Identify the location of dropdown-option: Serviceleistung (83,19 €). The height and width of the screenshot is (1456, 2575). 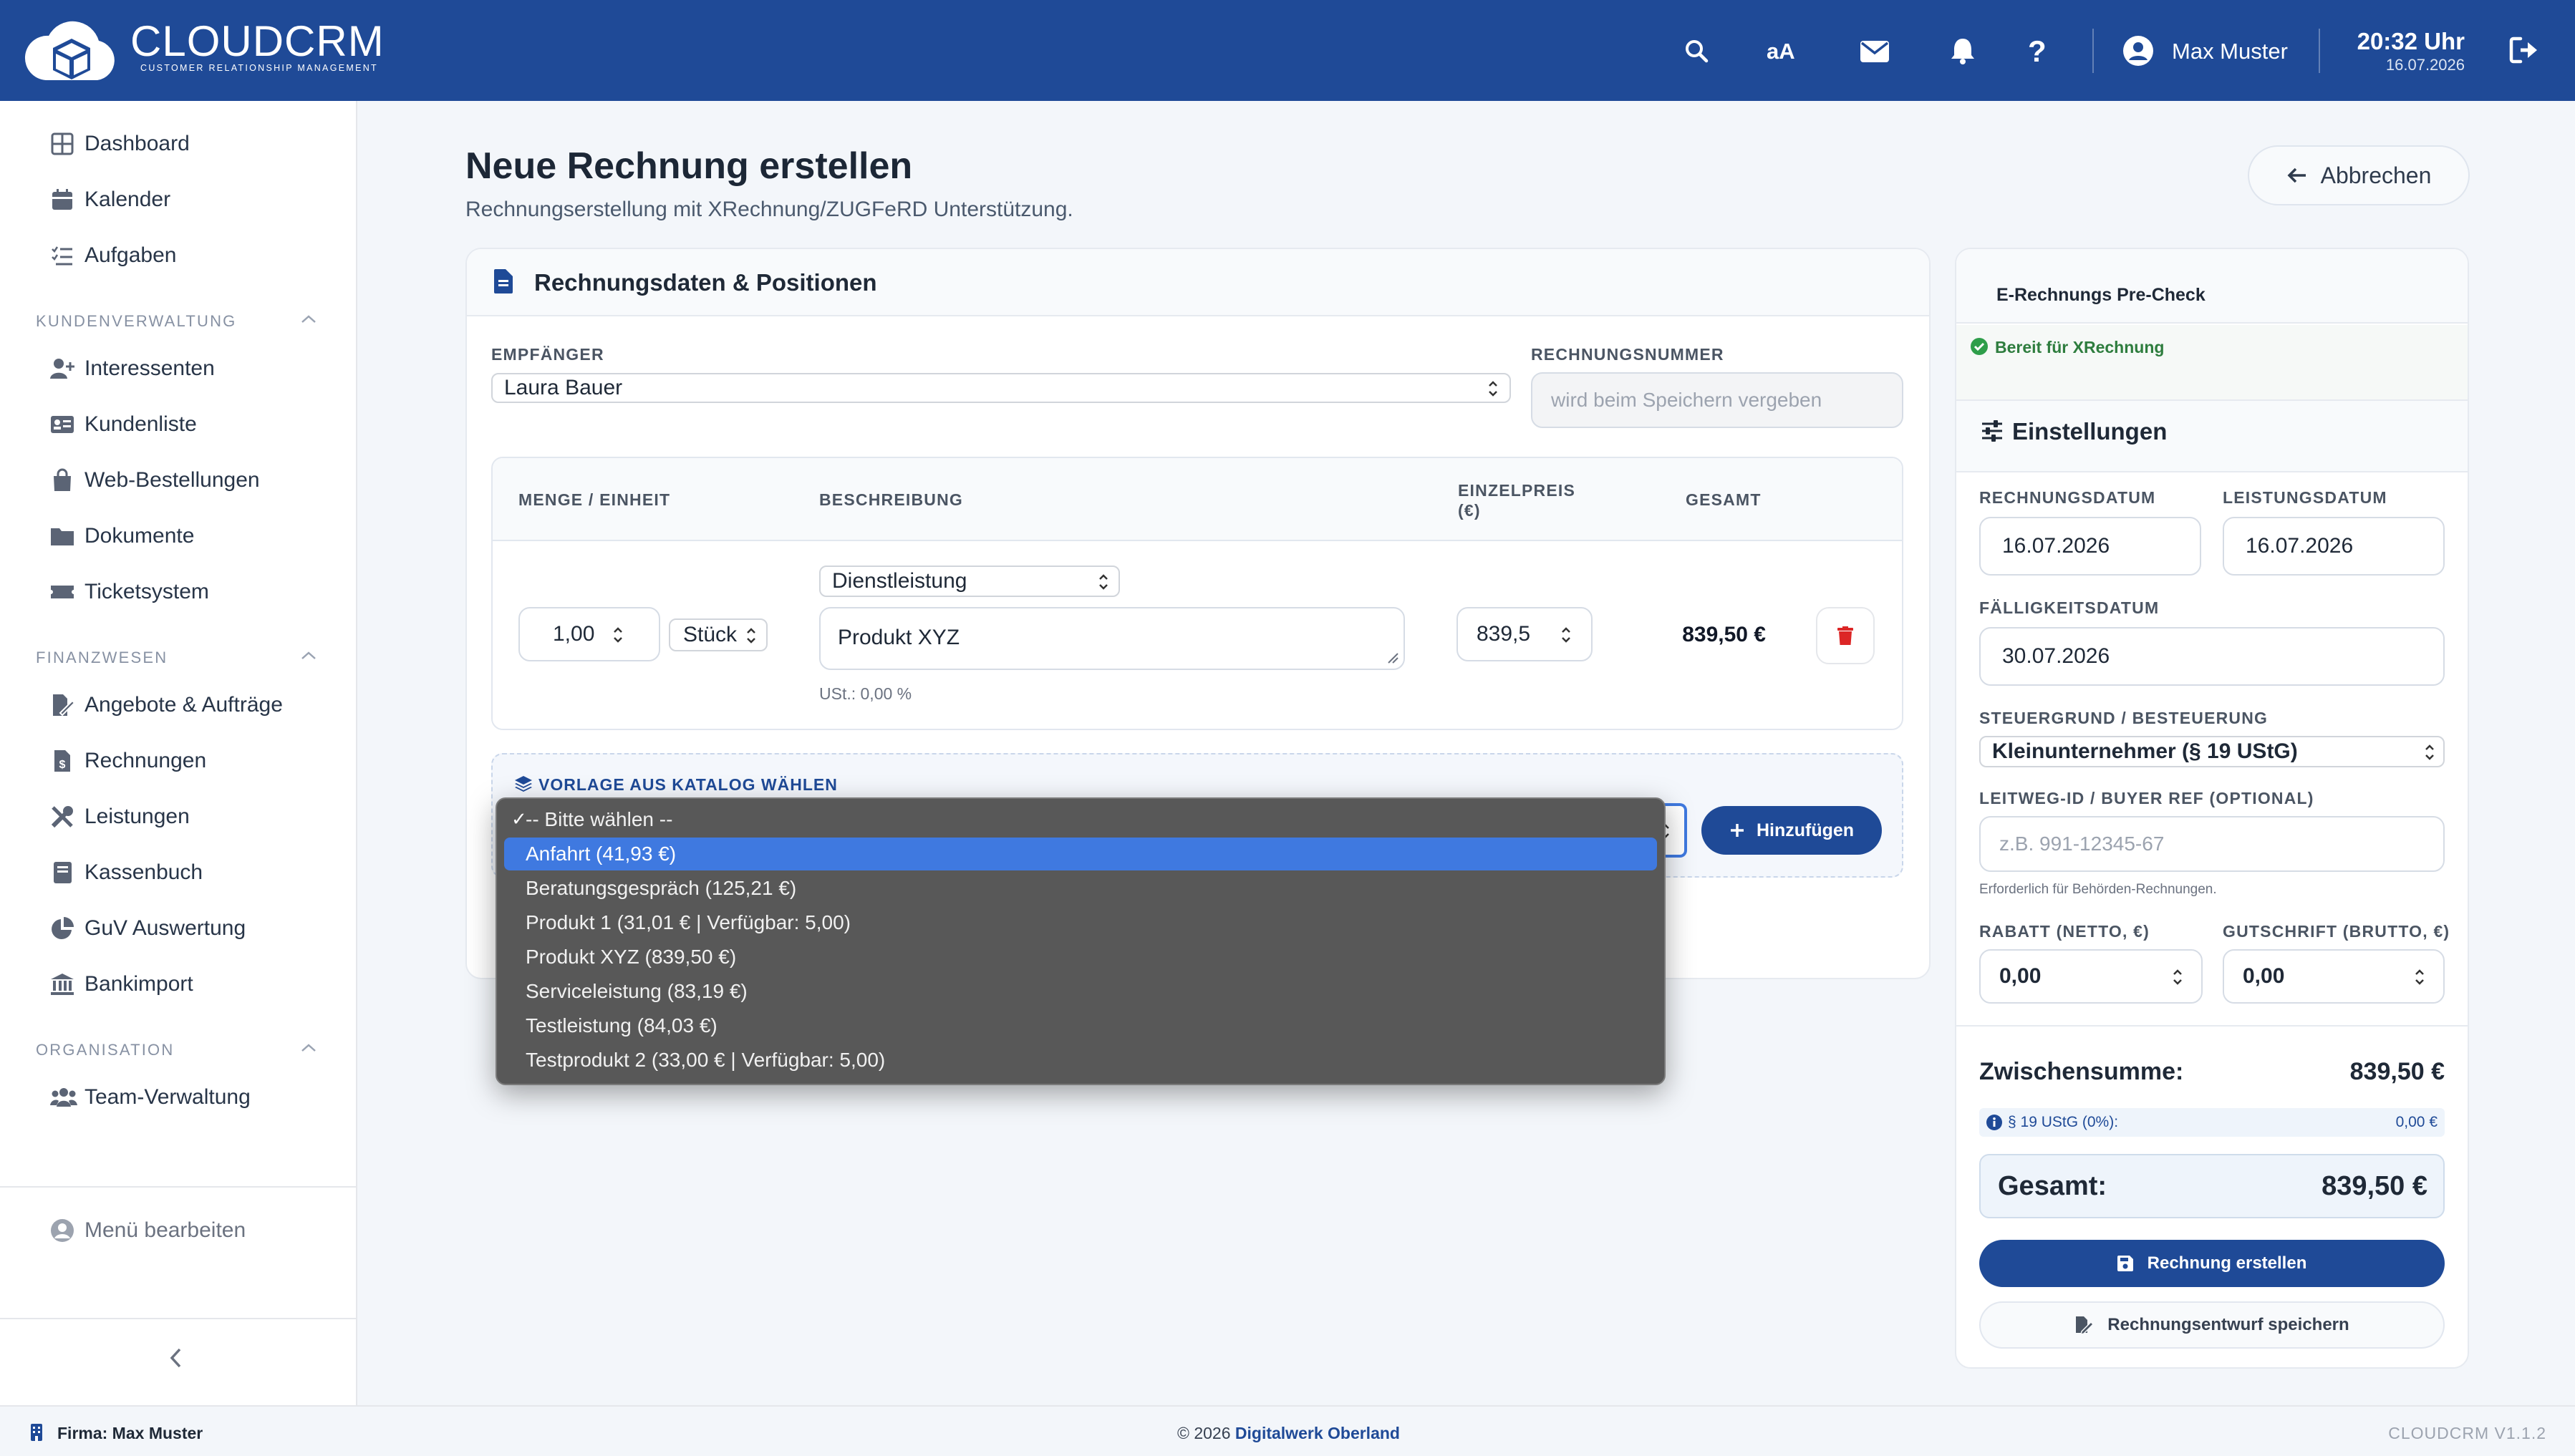
(1080, 991).